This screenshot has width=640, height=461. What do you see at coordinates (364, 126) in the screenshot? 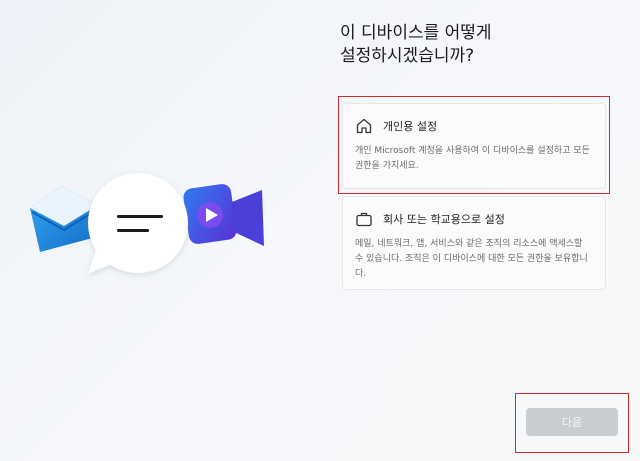
I see `home-icon` at bounding box center [364, 126].